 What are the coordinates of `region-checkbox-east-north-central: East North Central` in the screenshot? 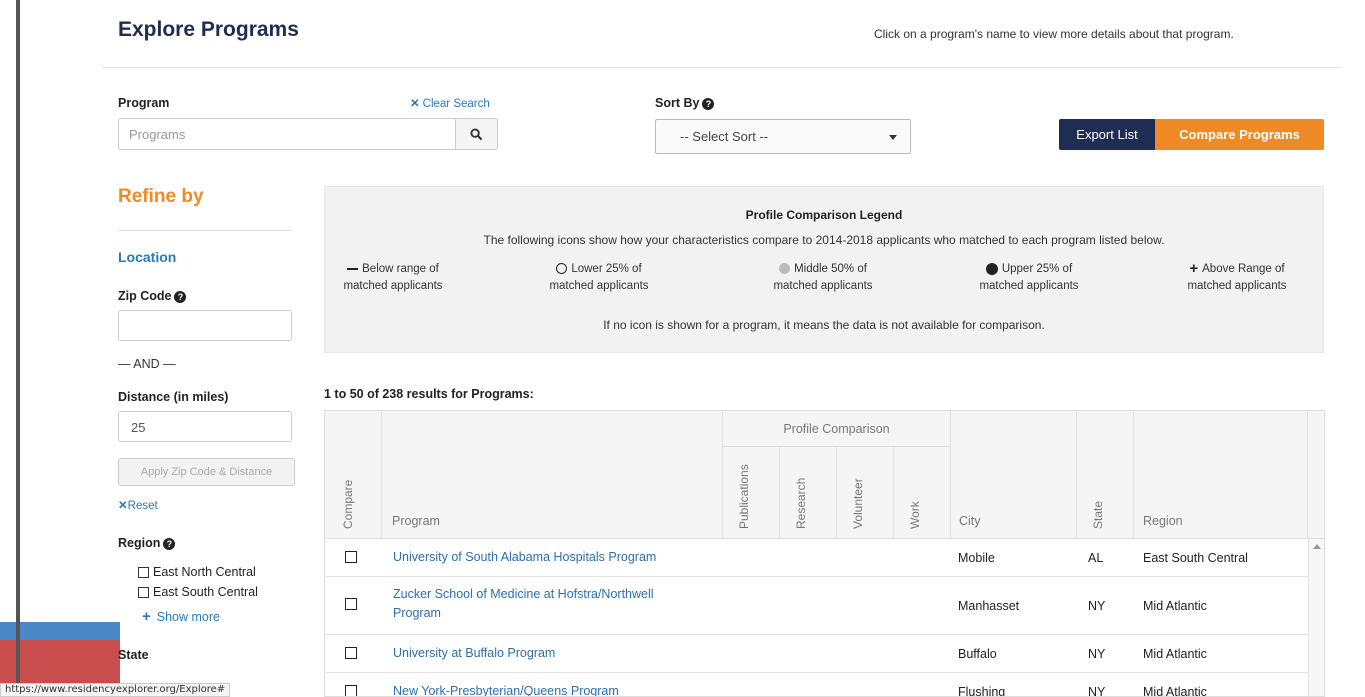 It's located at (197, 572).